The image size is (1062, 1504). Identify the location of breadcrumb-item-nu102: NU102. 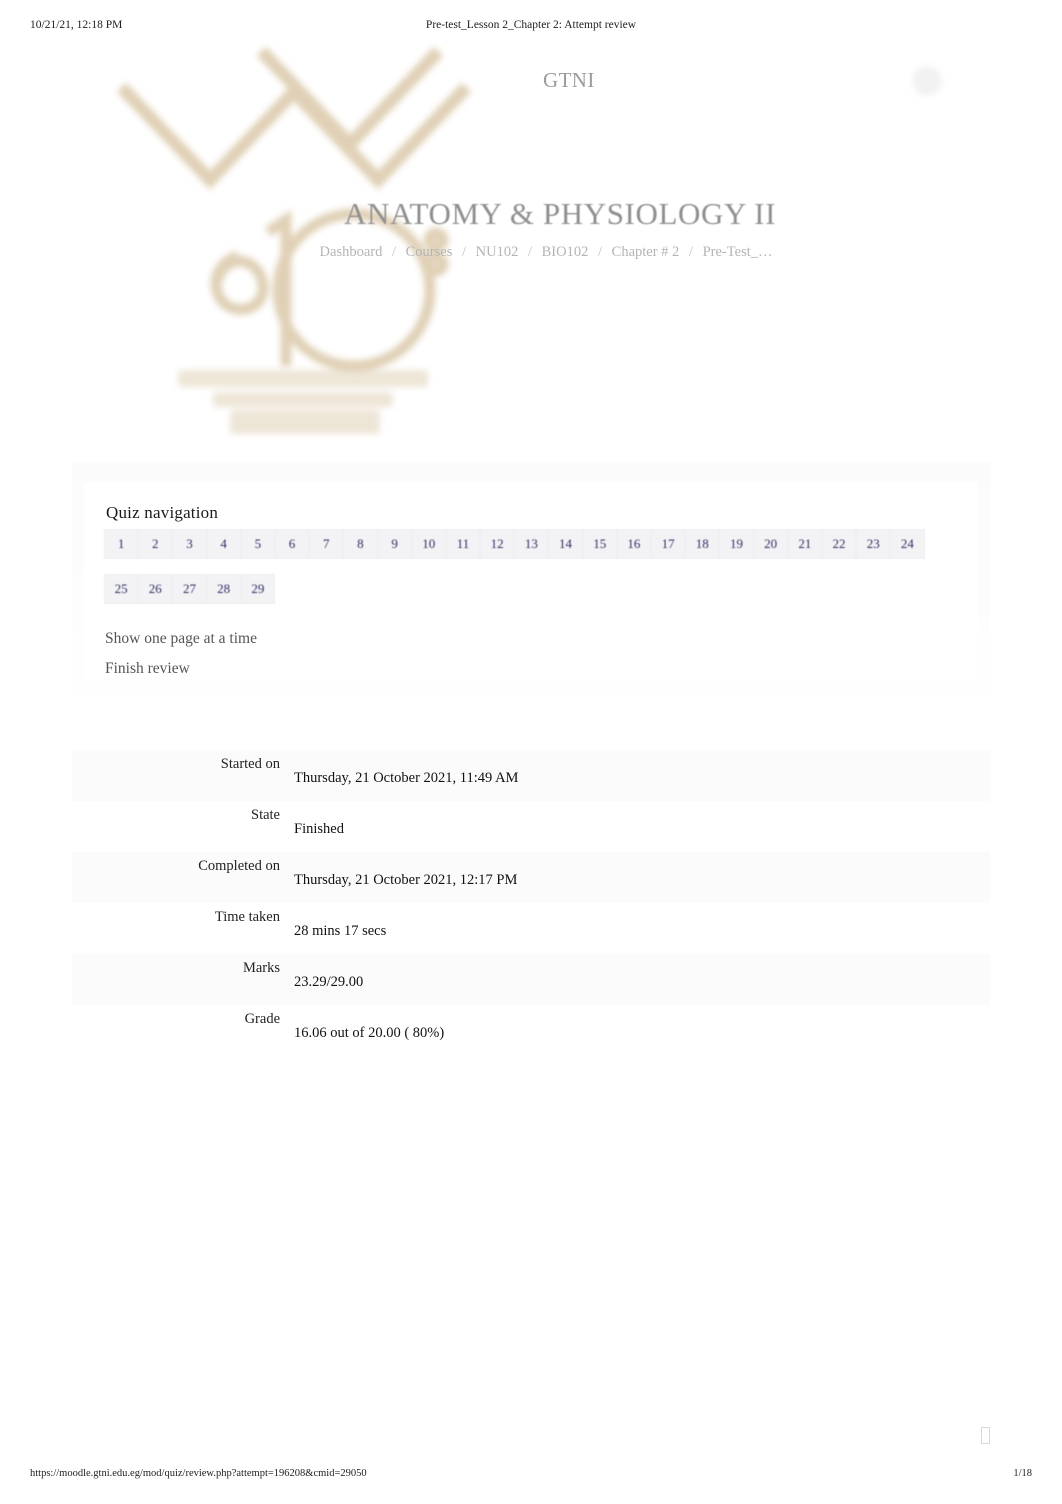
(497, 252).